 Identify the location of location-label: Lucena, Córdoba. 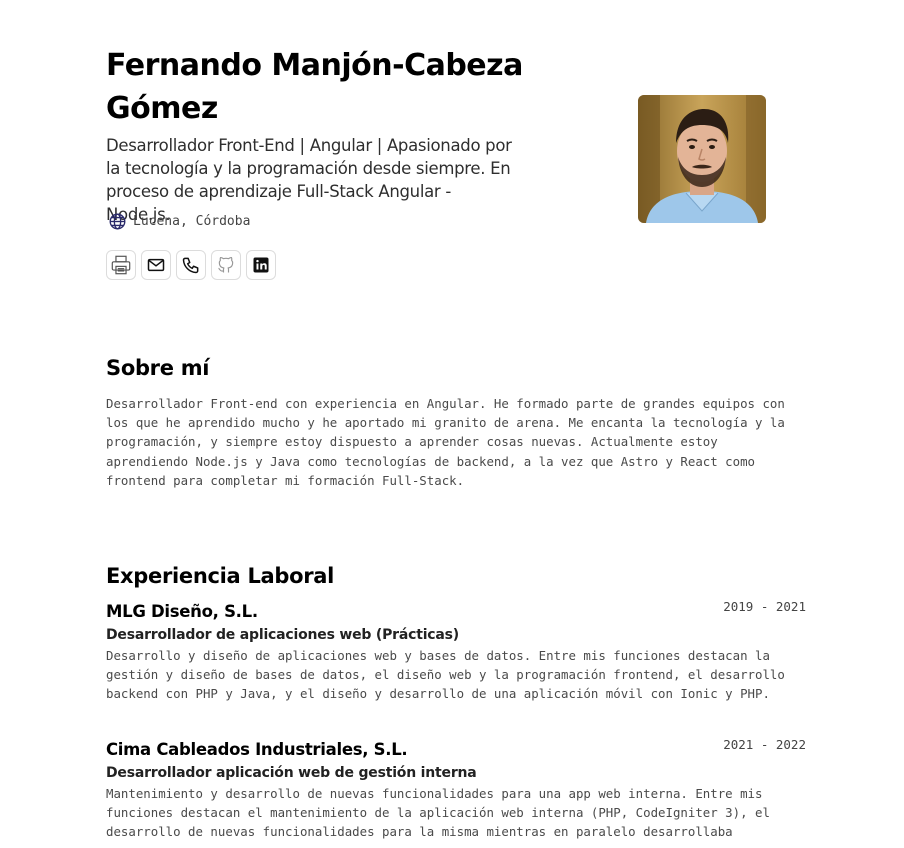
(192, 221).